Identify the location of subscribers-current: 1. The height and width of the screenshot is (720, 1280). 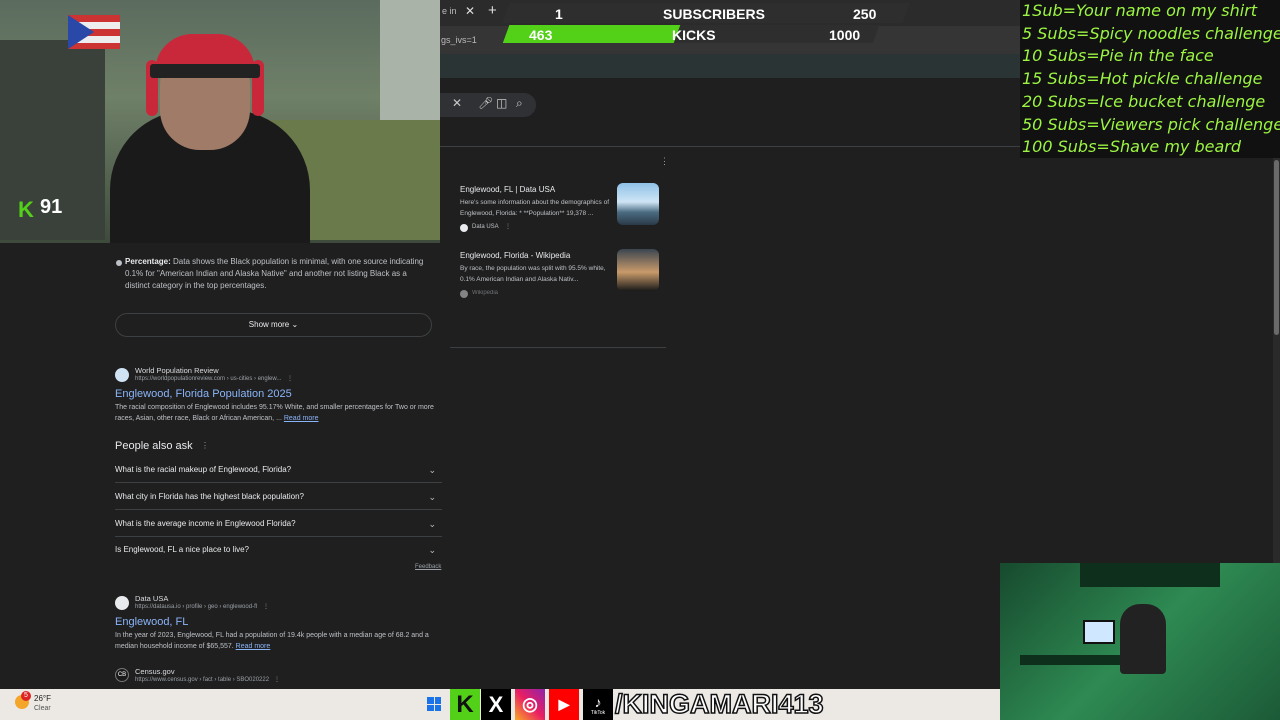
(559, 14).